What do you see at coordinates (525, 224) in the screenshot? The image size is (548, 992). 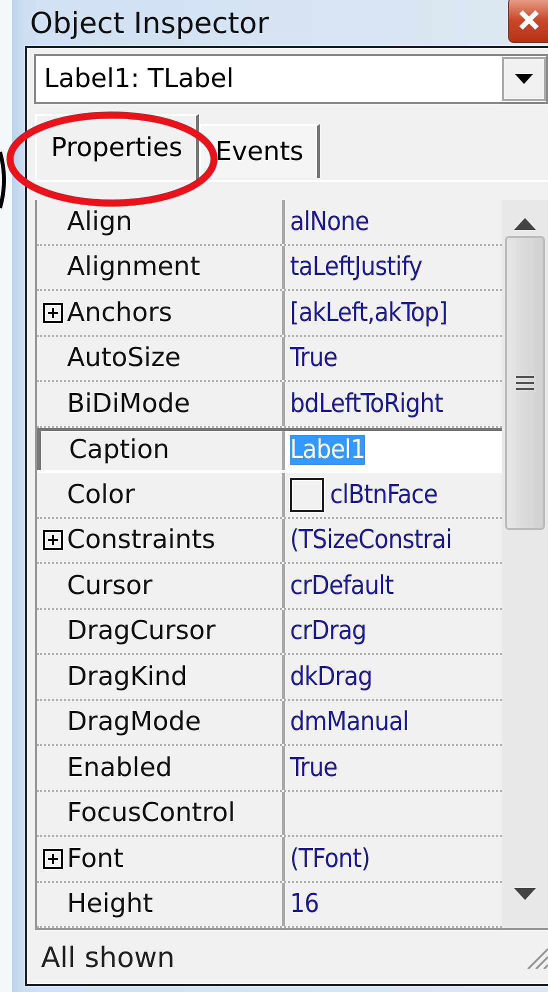 I see `scroll-up-icon` at bounding box center [525, 224].